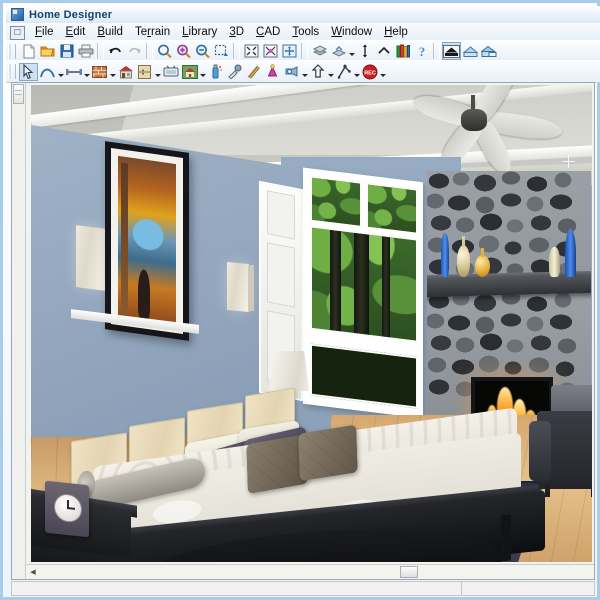 The height and width of the screenshot is (600, 600). What do you see at coordinates (170, 72) in the screenshot?
I see `fixture-button` at bounding box center [170, 72].